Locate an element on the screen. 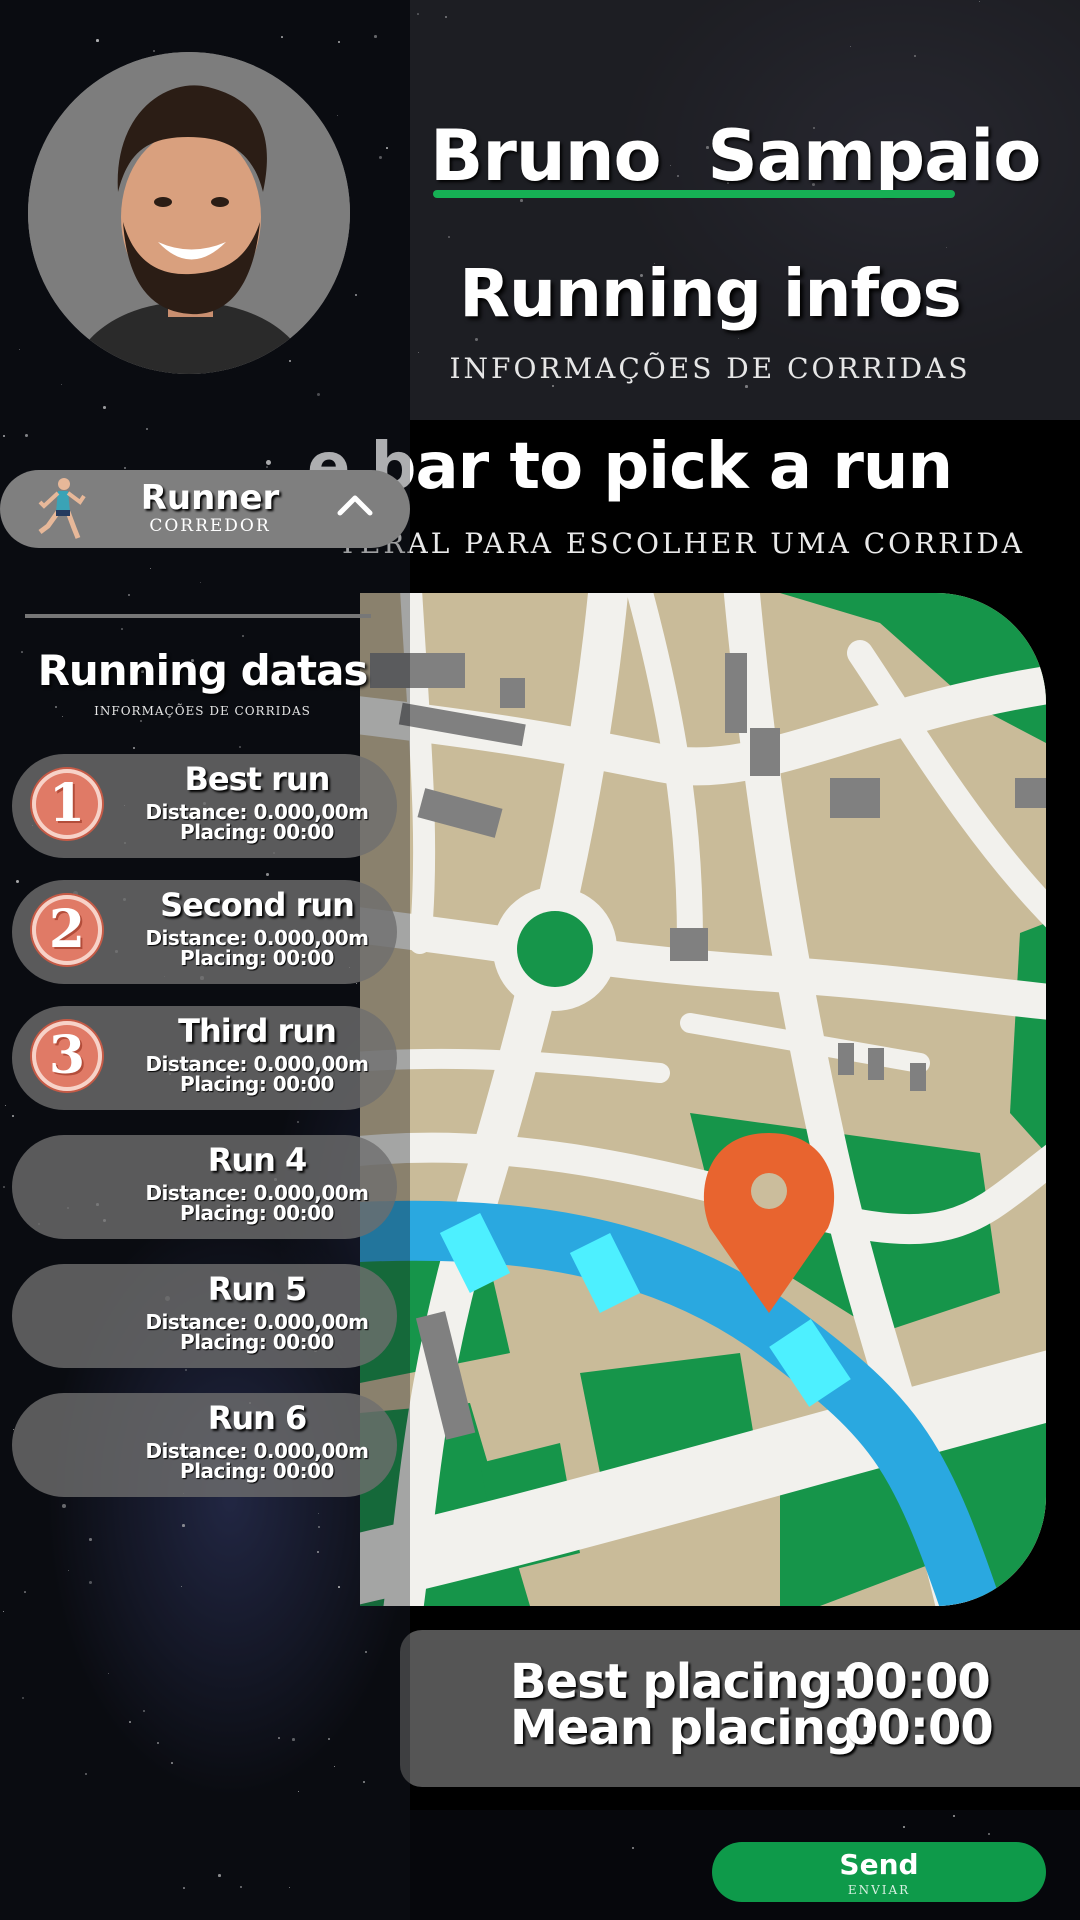 The height and width of the screenshot is (1920, 1080). run-card: Run 6 Distance: 0.000,00m Placing: 00:00 is located at coordinates (204, 1445).